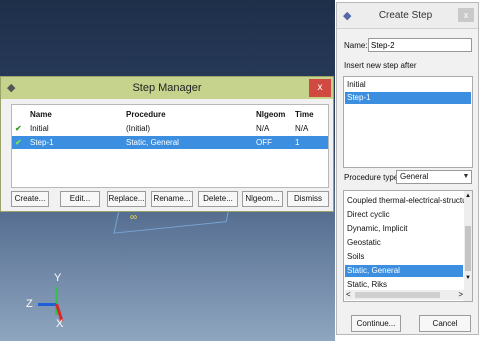  I want to click on create-step-title: Create Step, so click(405, 15).